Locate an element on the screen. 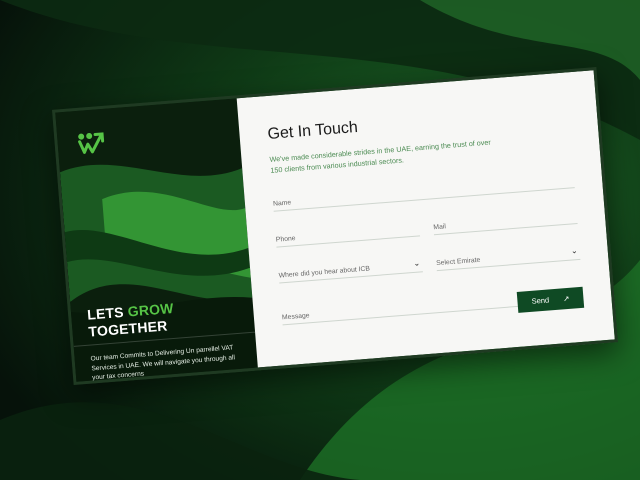  send-button: Send ↗ is located at coordinates (550, 299).